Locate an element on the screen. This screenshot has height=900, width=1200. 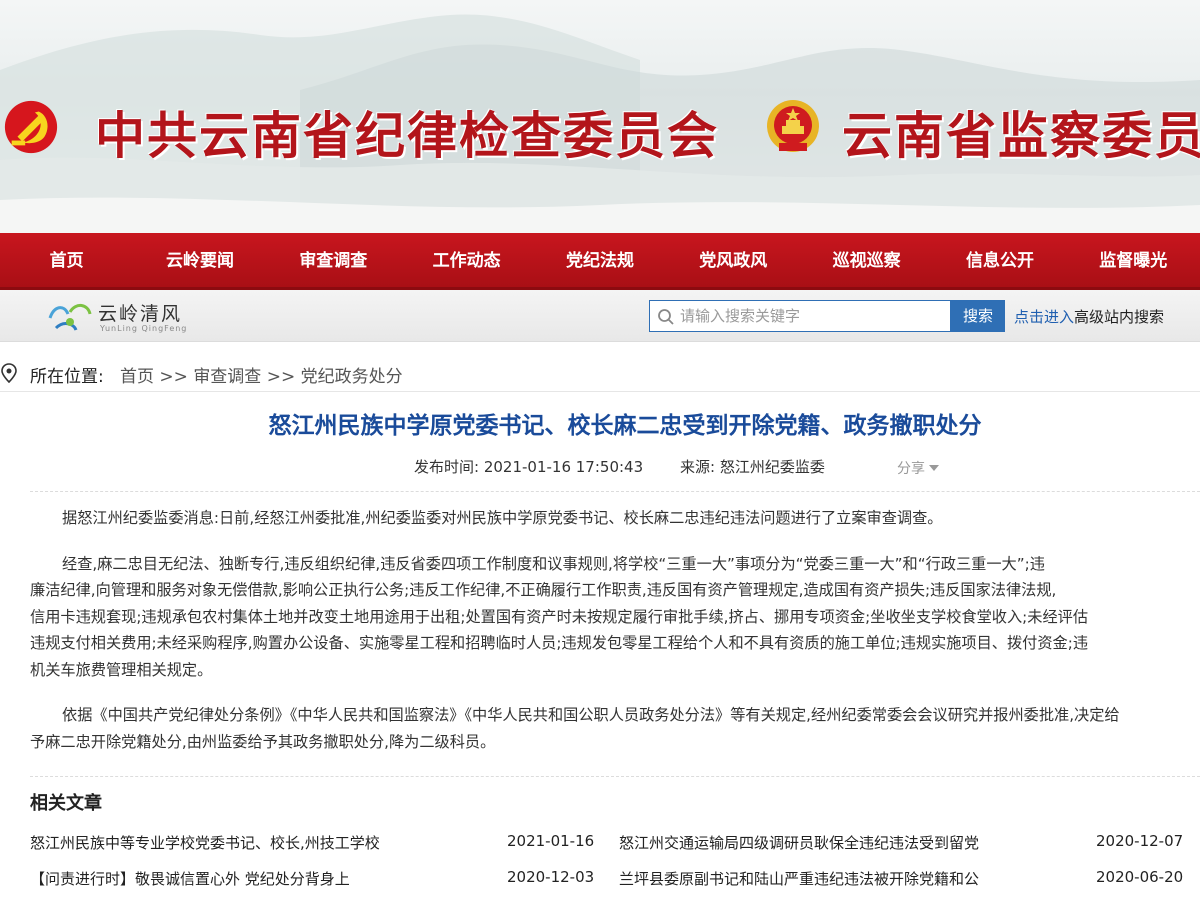
paragraph-line: 机关车旅费管理相关规定。 is located at coordinates (121, 669).